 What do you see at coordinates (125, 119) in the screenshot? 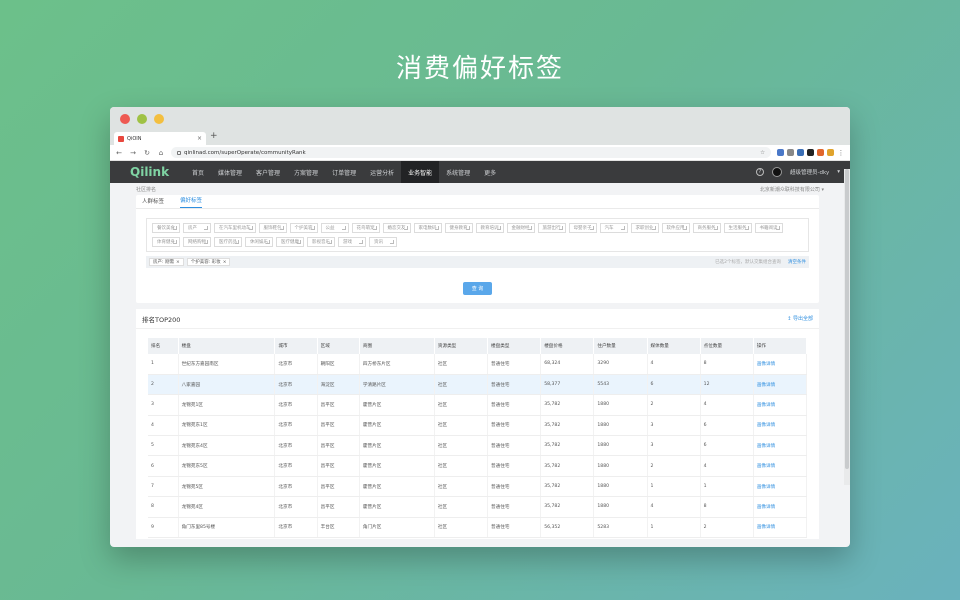
I see `close-window-button` at bounding box center [125, 119].